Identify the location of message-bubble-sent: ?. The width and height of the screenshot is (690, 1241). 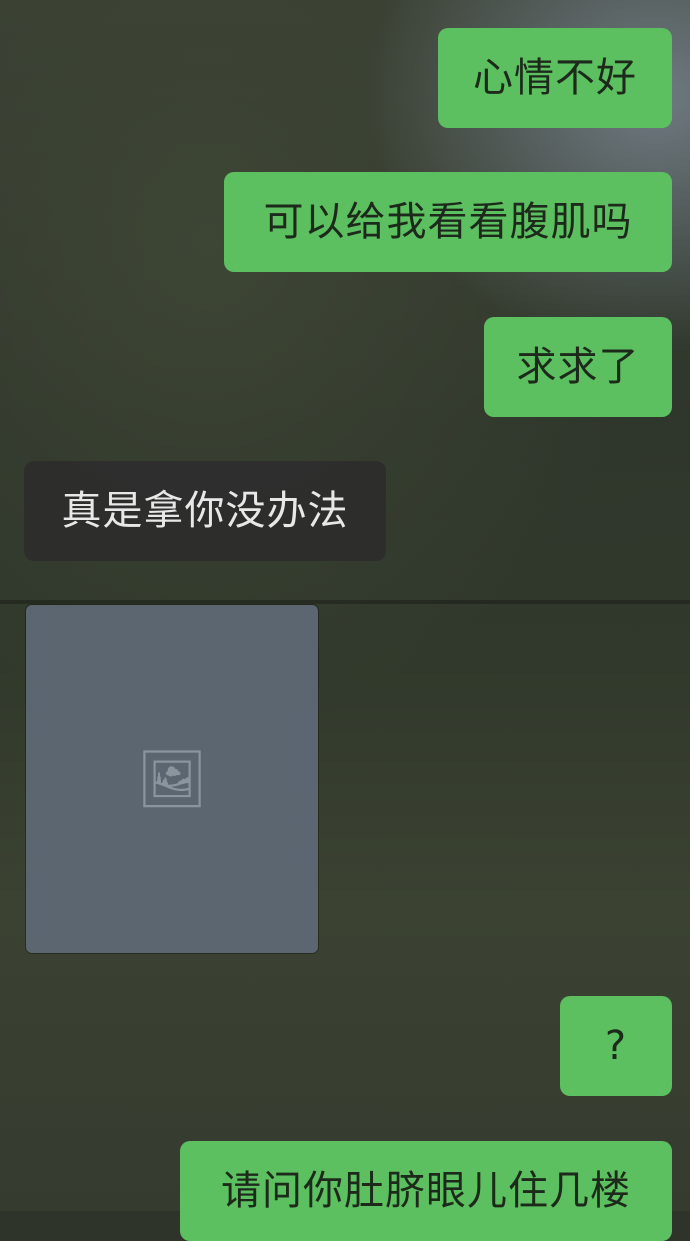
(616, 1046).